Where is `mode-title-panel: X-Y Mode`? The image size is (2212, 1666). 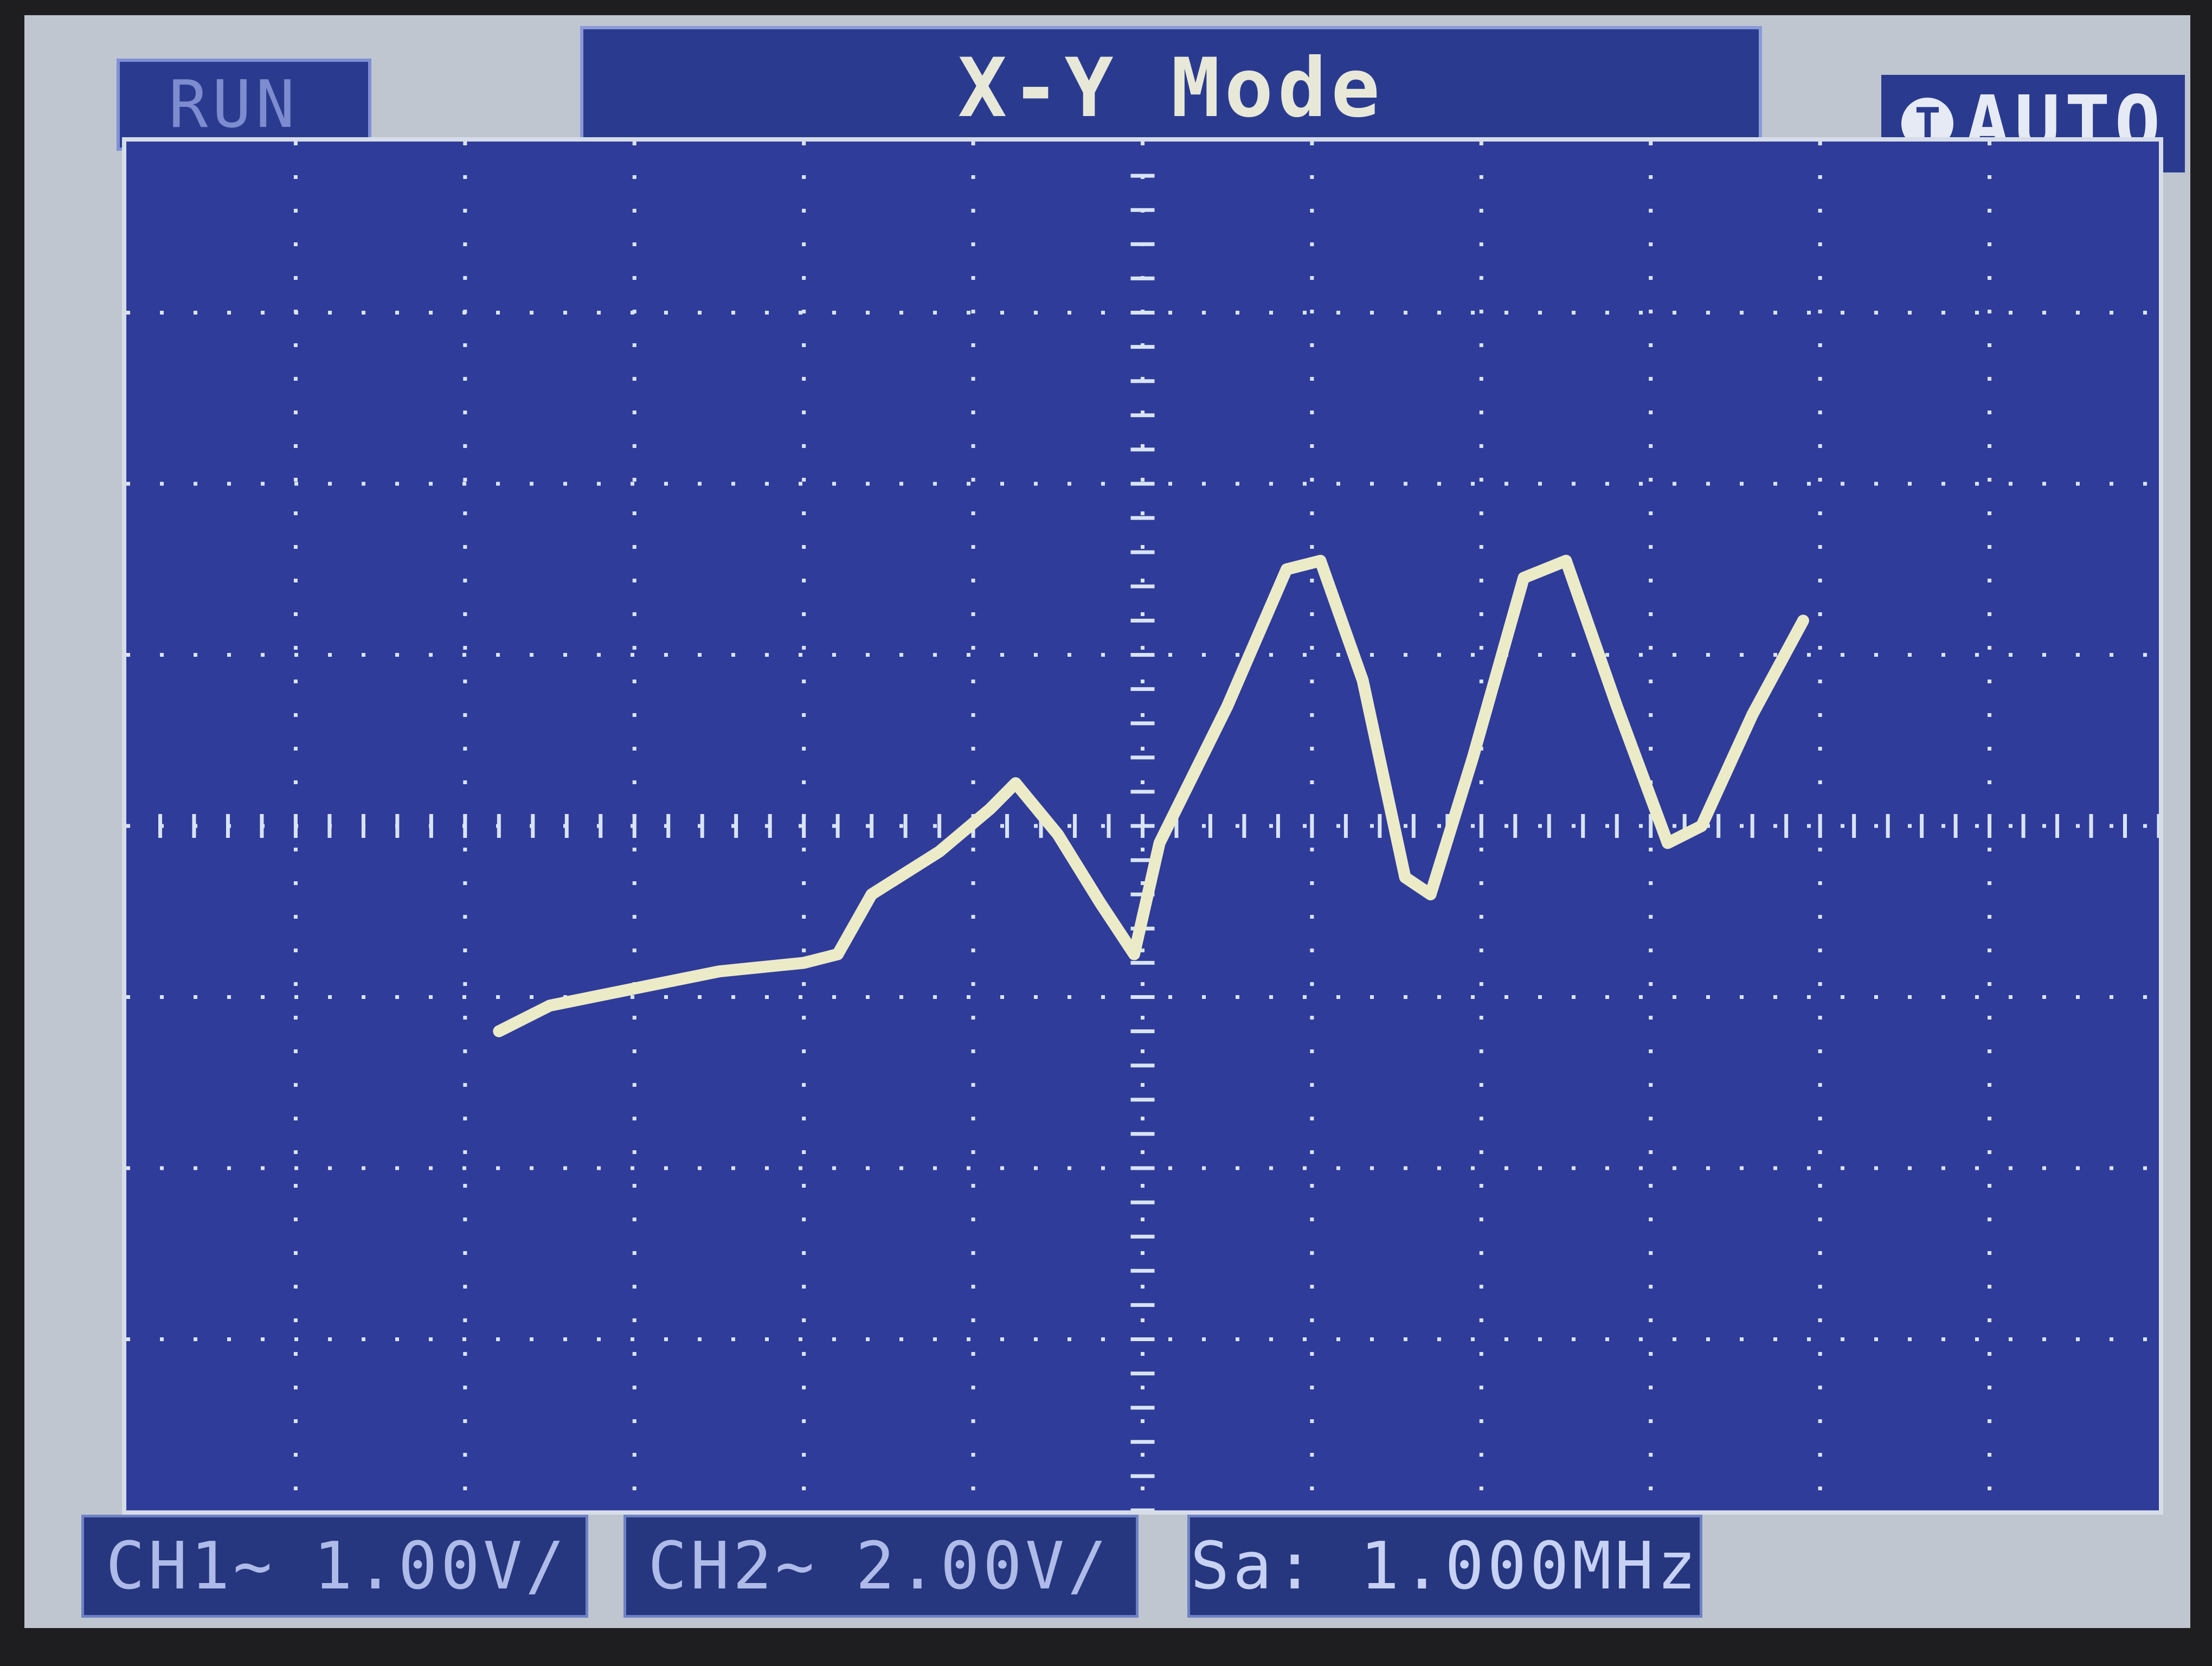 mode-title-panel: X-Y Mode is located at coordinates (1171, 89).